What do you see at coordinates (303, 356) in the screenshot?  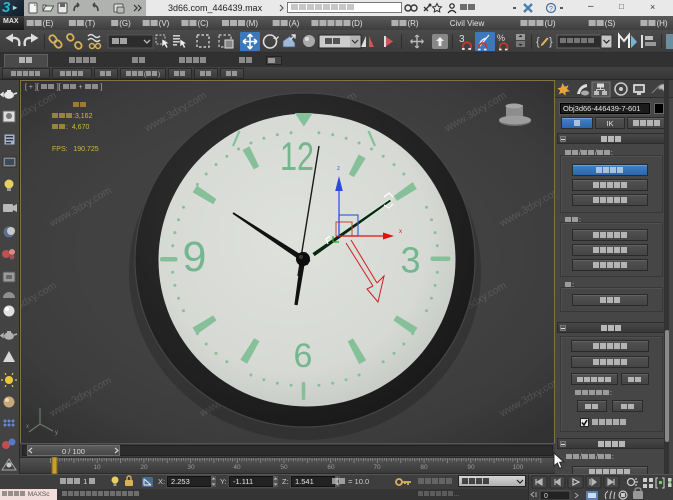 I see `svg-text: 6` at bounding box center [303, 356].